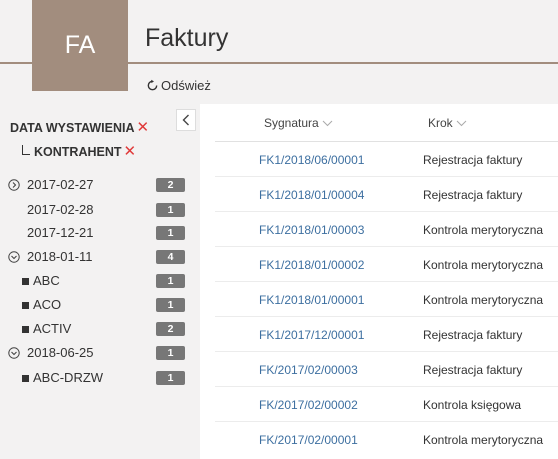 The height and width of the screenshot is (459, 558). What do you see at coordinates (308, 370) in the screenshot?
I see `cell-sygnatura-link: FK/2017/02/00003` at bounding box center [308, 370].